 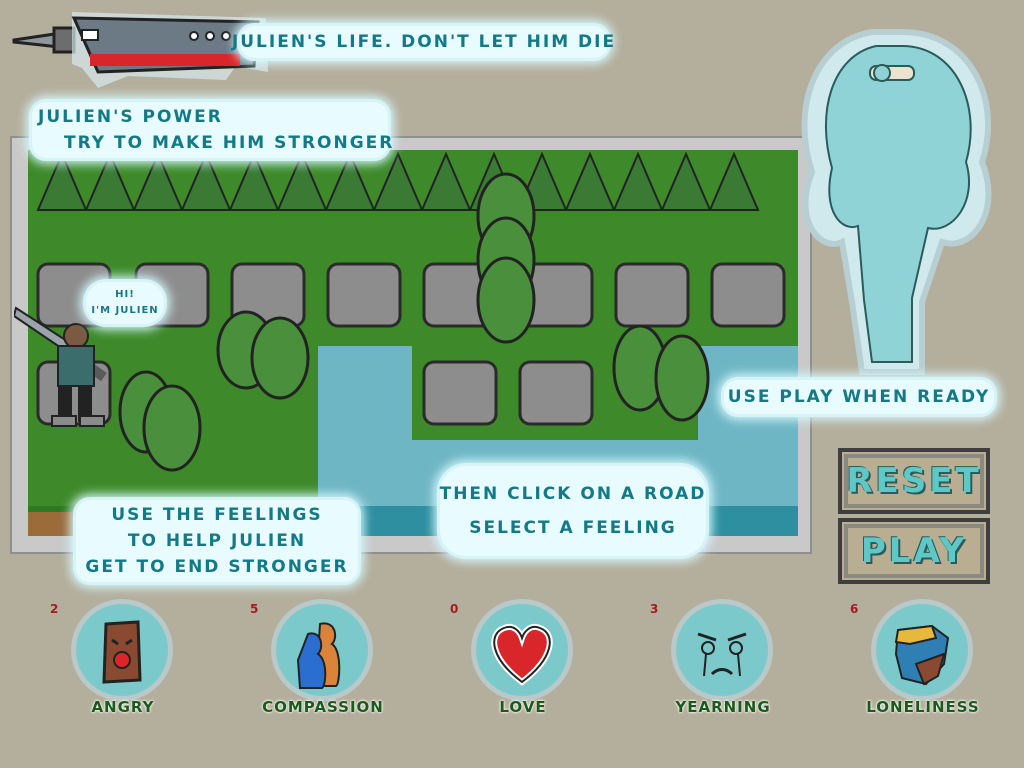 What do you see at coordinates (217, 567) in the screenshot?
I see `feelings-line3: get to end stronger` at bounding box center [217, 567].